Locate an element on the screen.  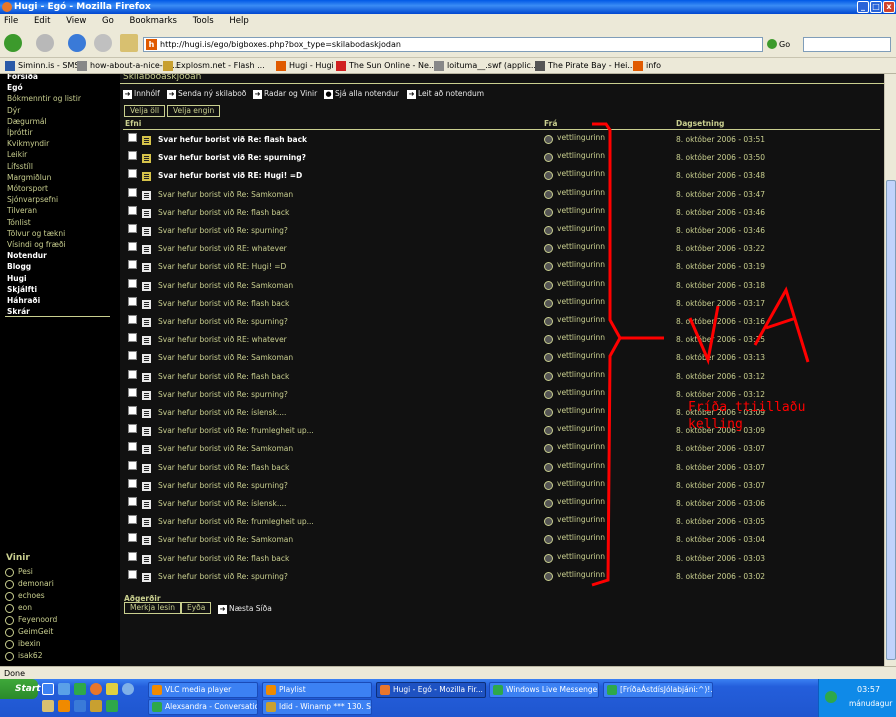
search-users-link: ➜ Leit að notendum is located at coordinates (445, 94).